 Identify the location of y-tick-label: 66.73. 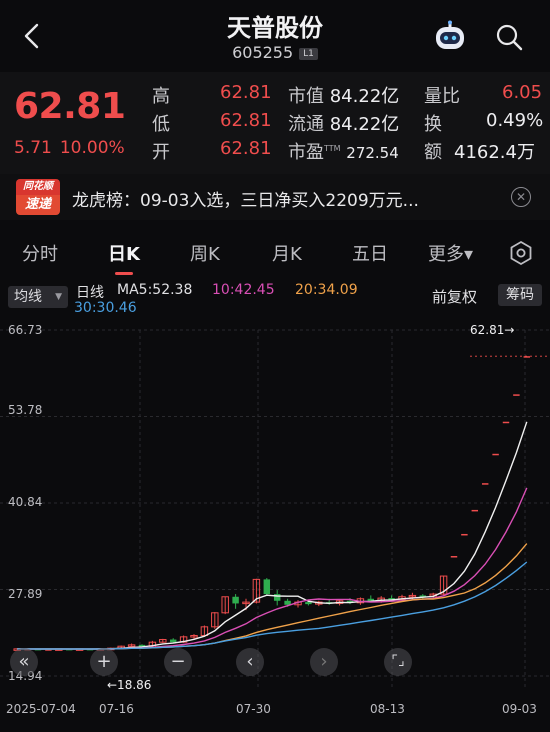
(25, 330).